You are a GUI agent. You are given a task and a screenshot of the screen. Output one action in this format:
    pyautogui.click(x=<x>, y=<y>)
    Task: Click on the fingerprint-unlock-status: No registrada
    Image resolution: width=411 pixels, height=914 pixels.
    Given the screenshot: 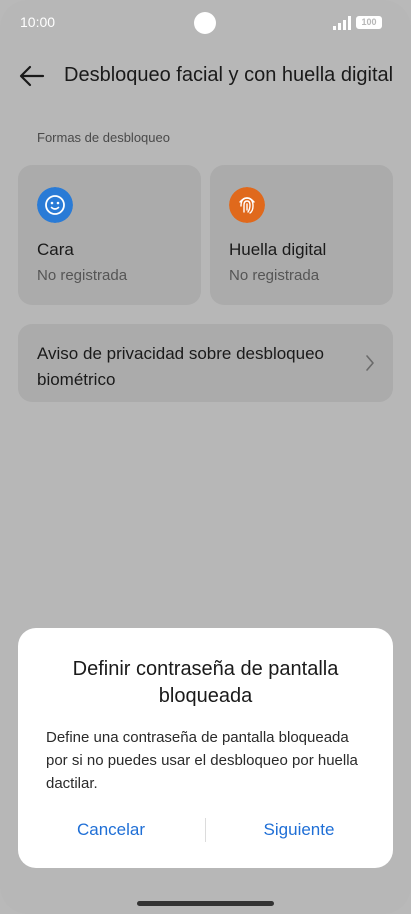 What is the action you would take?
    pyautogui.click(x=274, y=275)
    